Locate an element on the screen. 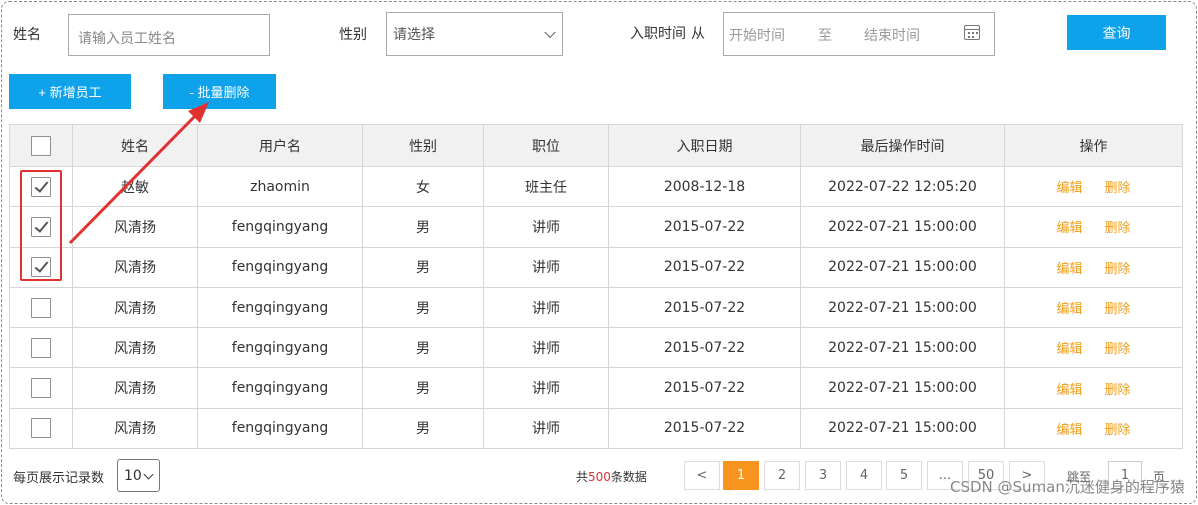 Image resolution: width=1198 pixels, height=505 pixels. total-records: 共500条数据 is located at coordinates (611, 476).